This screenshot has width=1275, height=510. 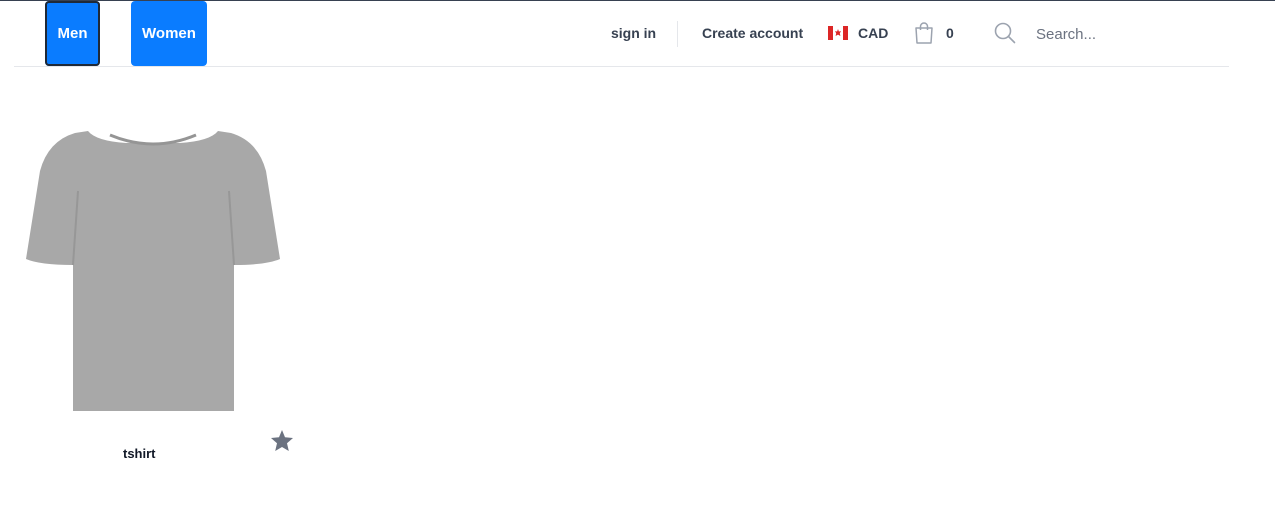 What do you see at coordinates (153, 271) in the screenshot?
I see `product-image` at bounding box center [153, 271].